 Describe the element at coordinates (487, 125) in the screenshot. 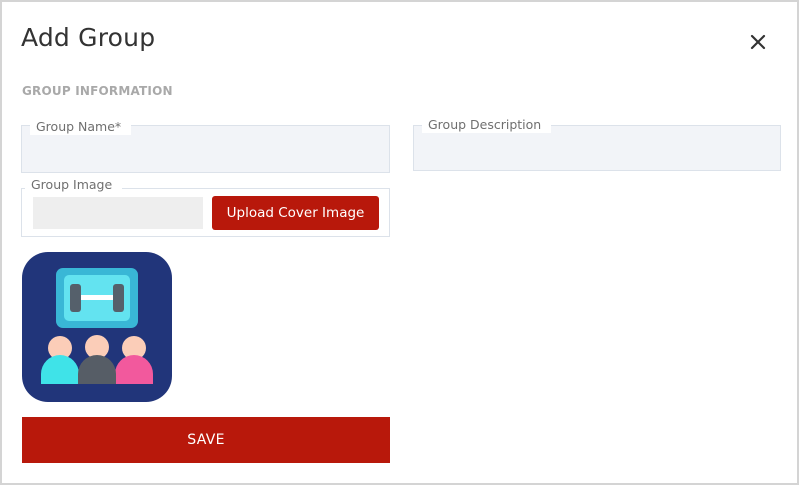

I see `group-description-label: Group Description` at that location.